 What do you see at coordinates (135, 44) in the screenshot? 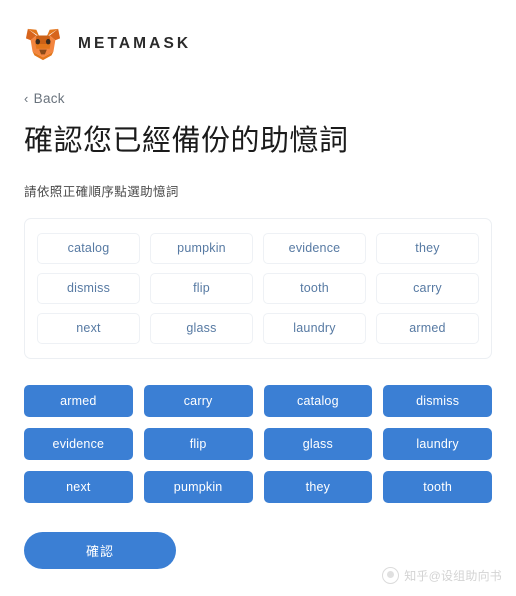
I see `brand-name: METAMASK` at bounding box center [135, 44].